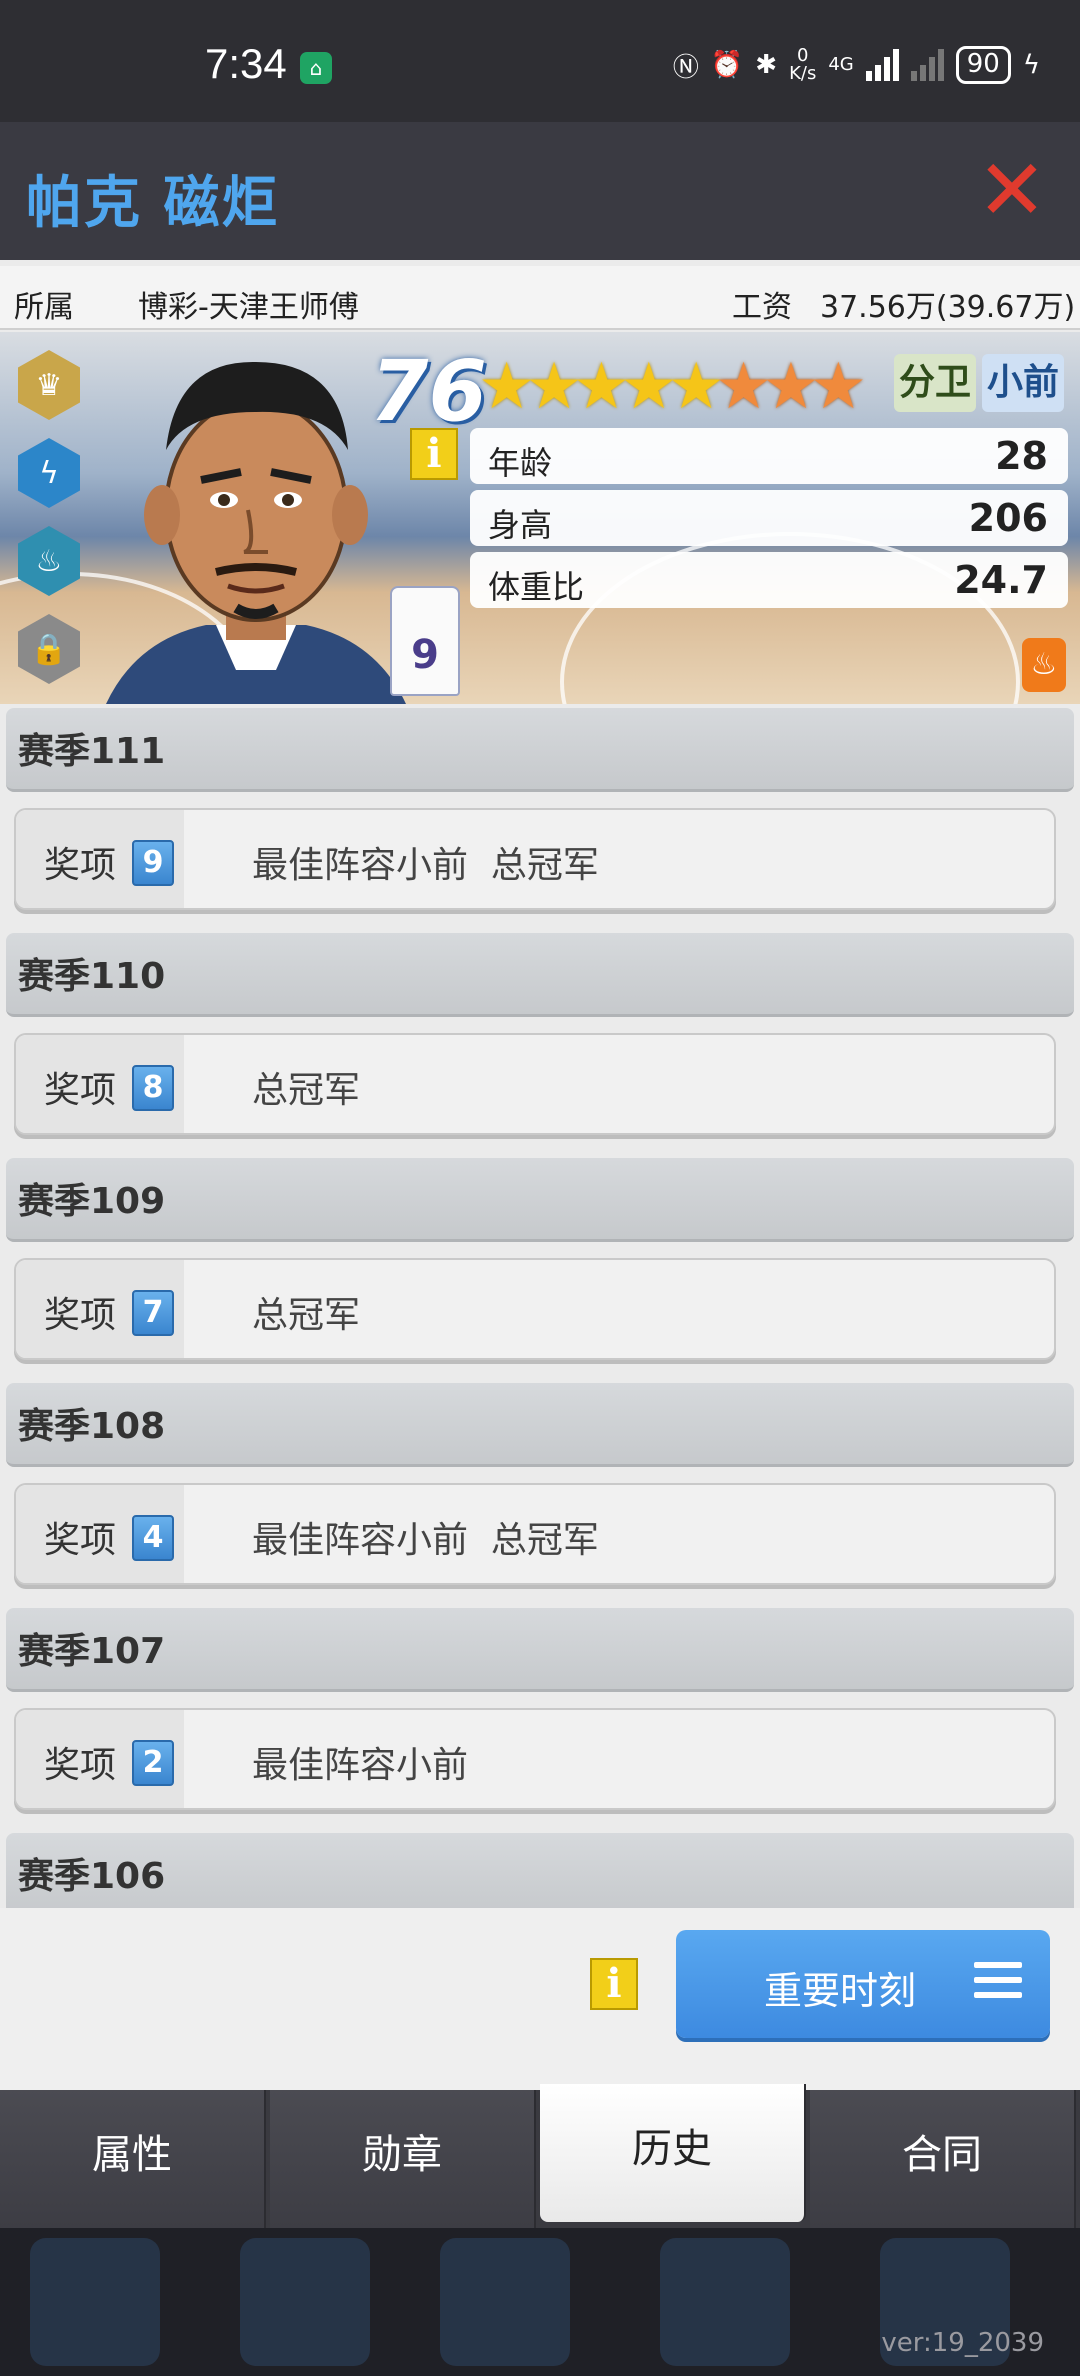  What do you see at coordinates (803, 64) in the screenshot?
I see `net-speed: 0 K/s` at bounding box center [803, 64].